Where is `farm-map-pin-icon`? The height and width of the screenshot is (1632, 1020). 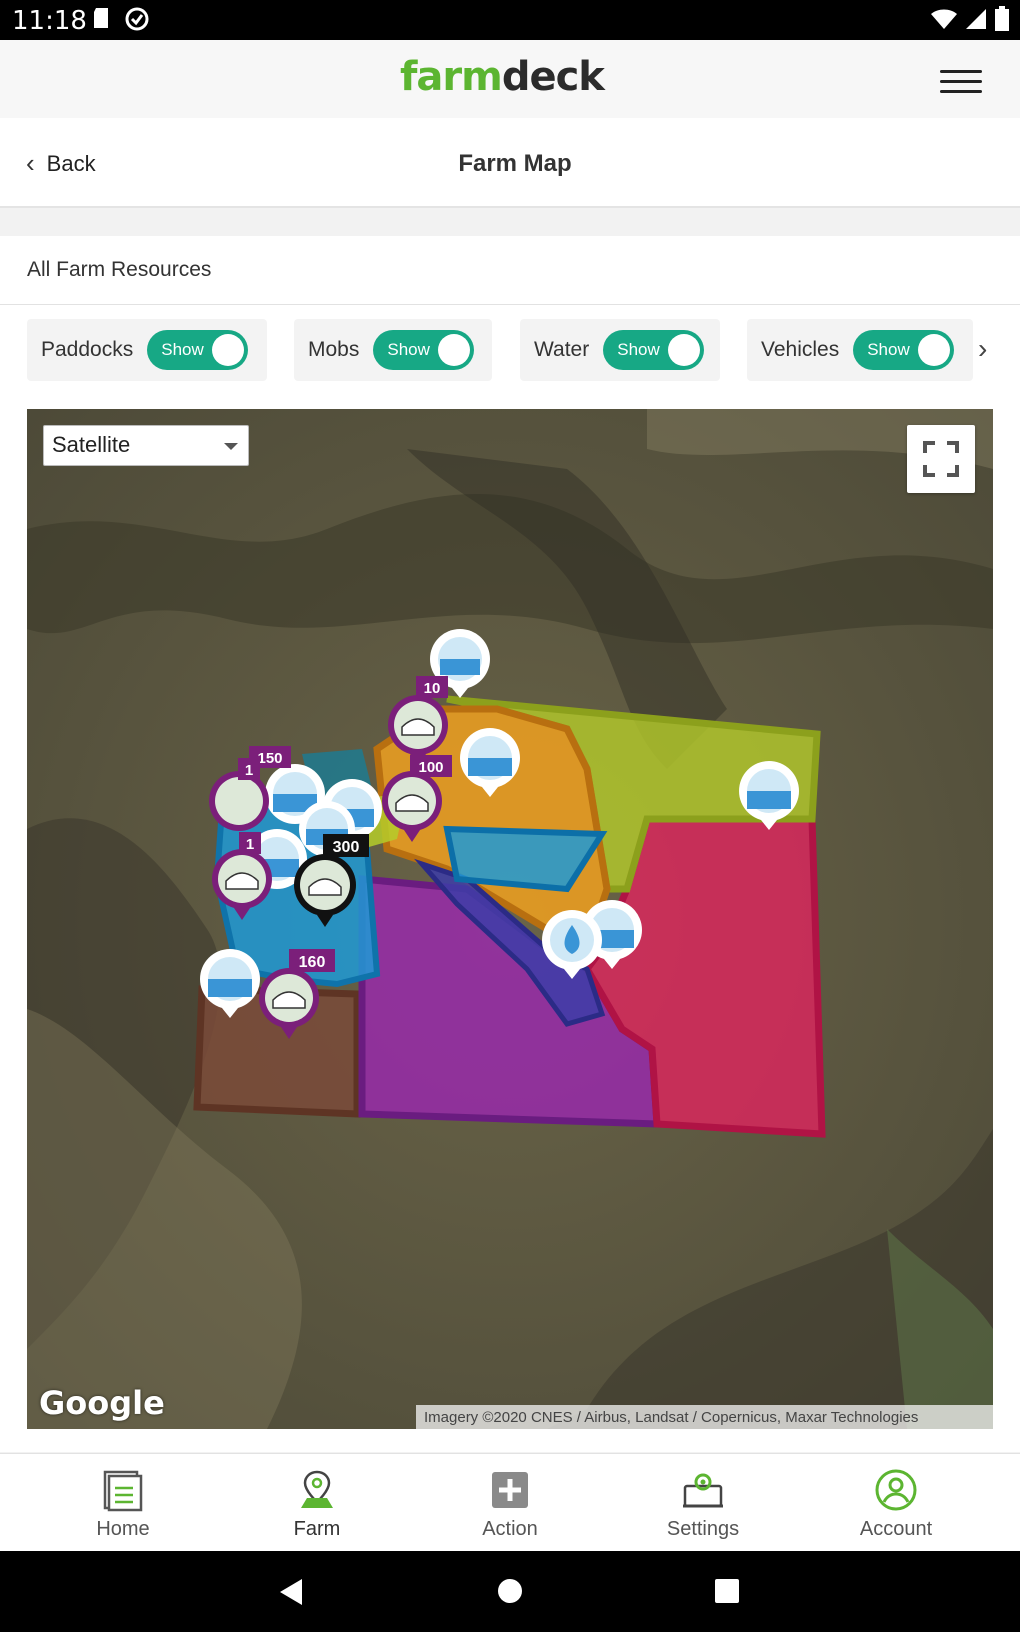
farm-map-pin-icon is located at coordinates (317, 1489).